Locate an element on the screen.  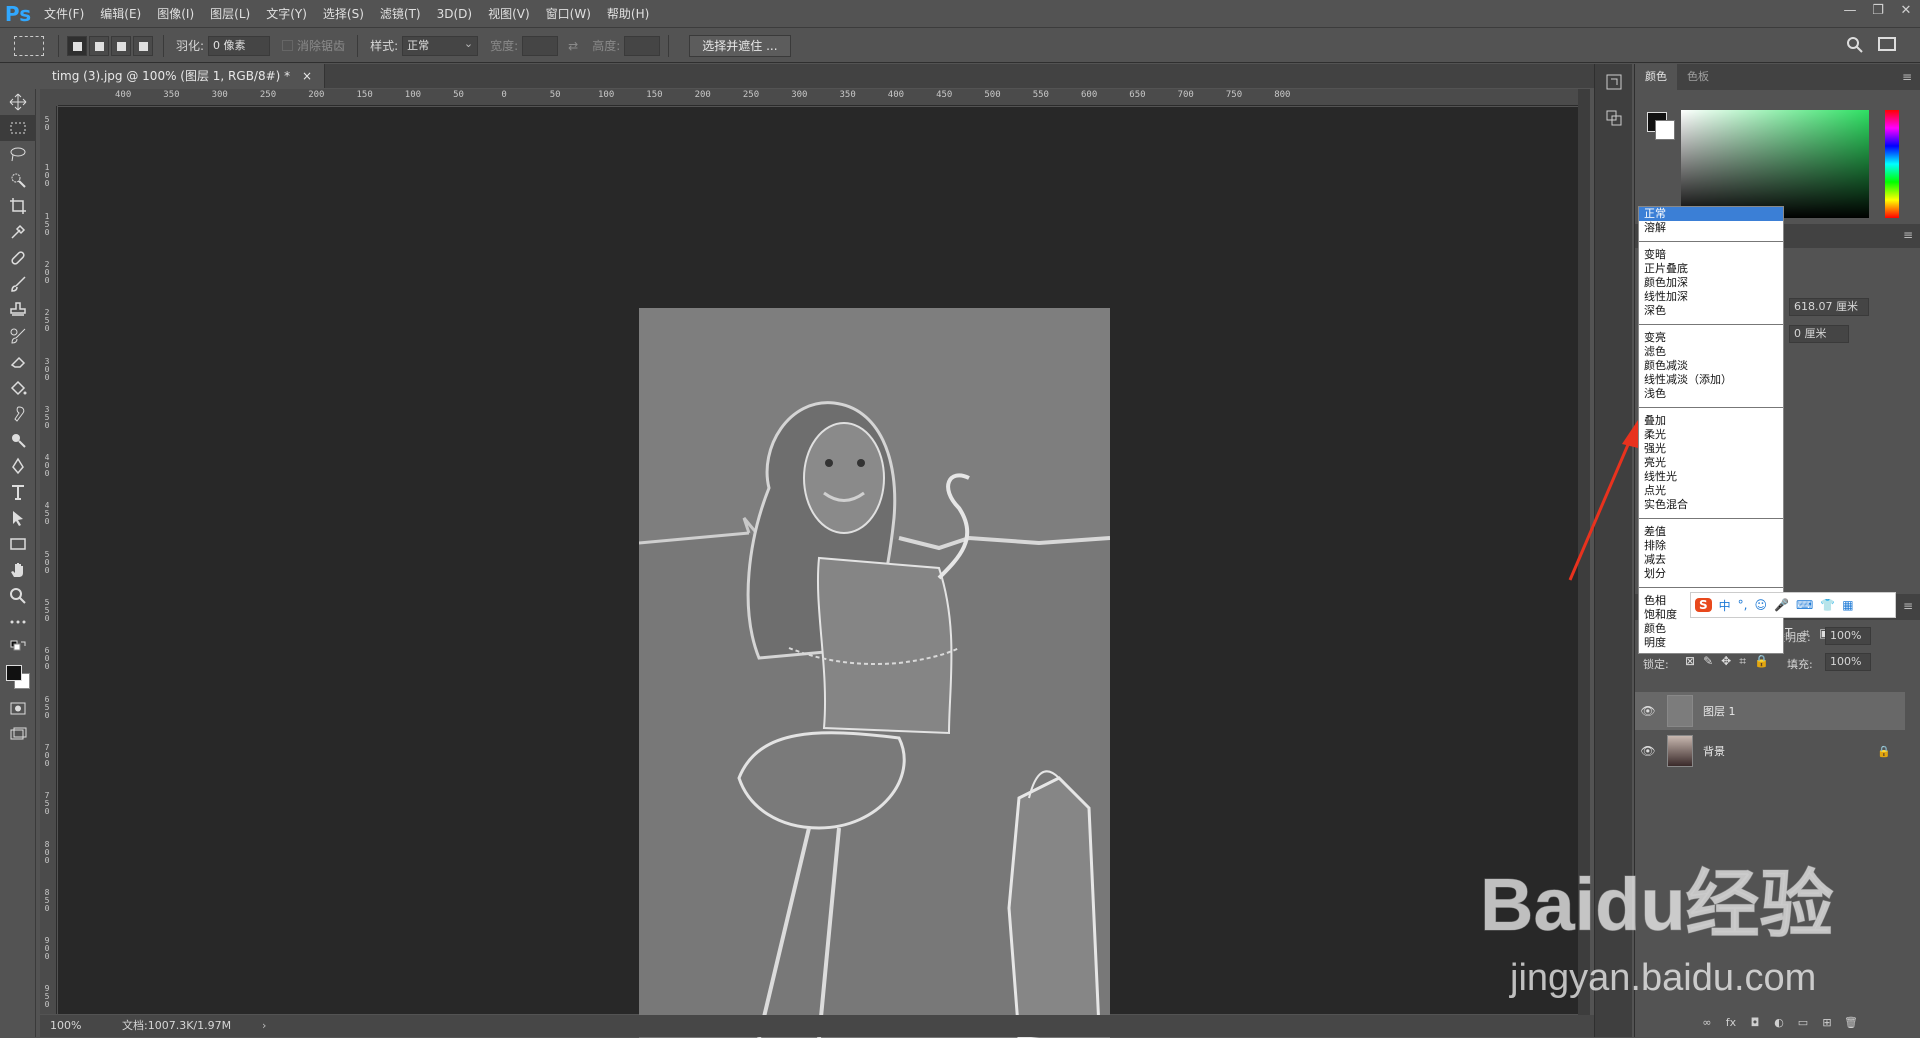
blend-mode-option: 明度 is located at coordinates (1711, 643).